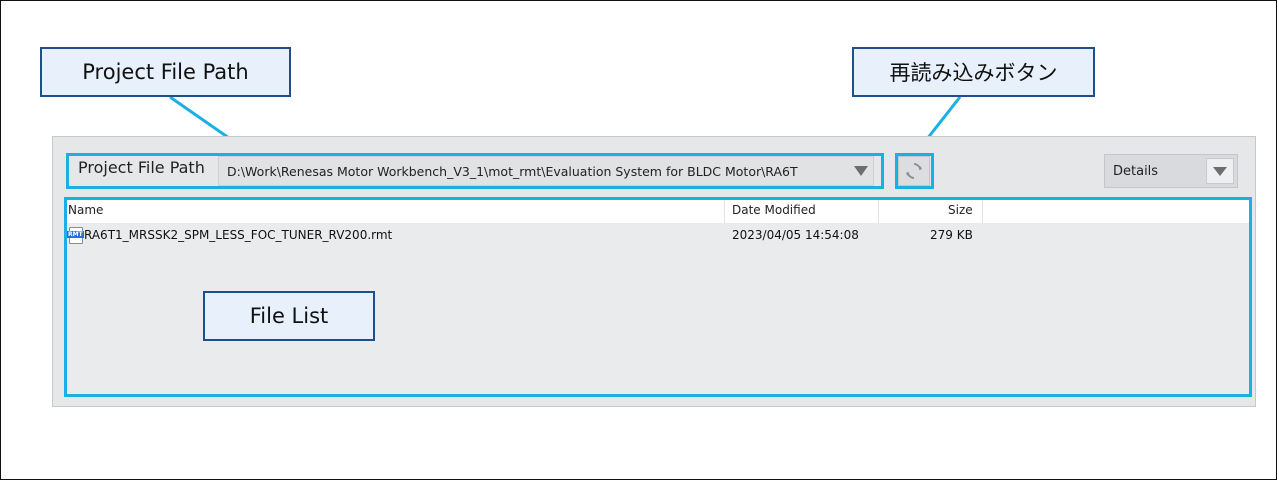 The image size is (1279, 480). I want to click on callout-reload-button: 再読み込みボタン, so click(973, 72).